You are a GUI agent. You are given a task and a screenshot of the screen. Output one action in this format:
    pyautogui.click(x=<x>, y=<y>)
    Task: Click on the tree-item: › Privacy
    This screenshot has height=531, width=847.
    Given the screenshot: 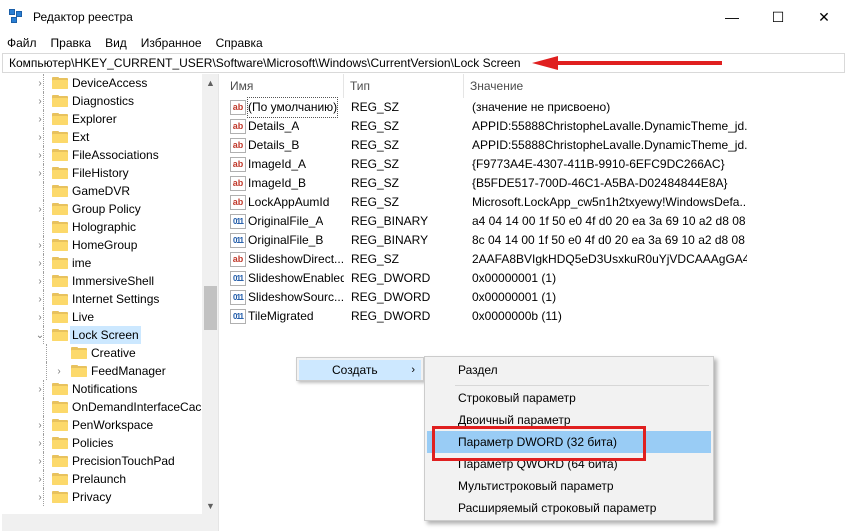 What is the action you would take?
    pyautogui.click(x=102, y=497)
    